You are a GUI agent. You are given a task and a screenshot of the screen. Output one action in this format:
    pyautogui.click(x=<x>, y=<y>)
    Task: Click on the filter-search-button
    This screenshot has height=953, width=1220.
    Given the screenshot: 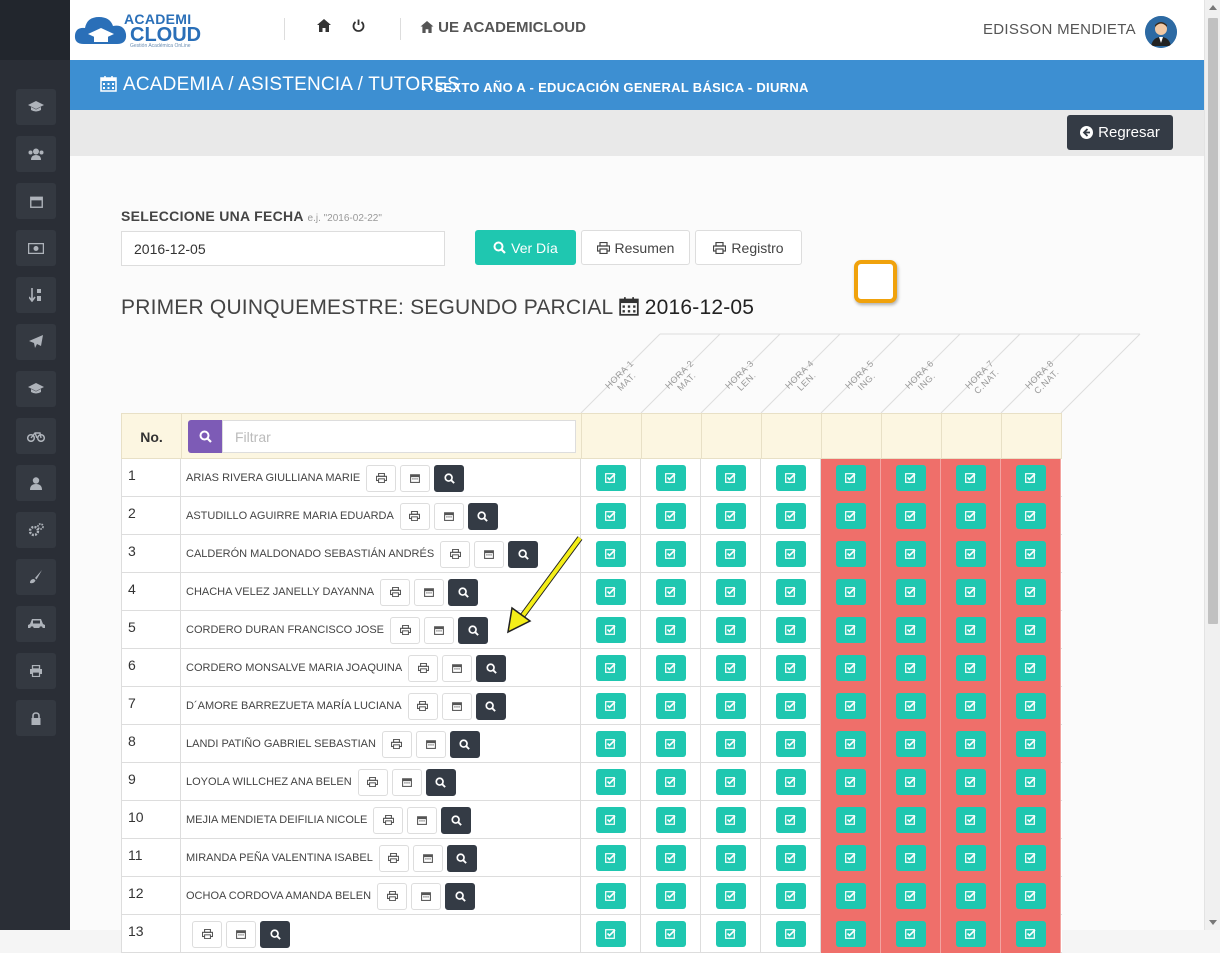 What is the action you would take?
    pyautogui.click(x=205, y=436)
    